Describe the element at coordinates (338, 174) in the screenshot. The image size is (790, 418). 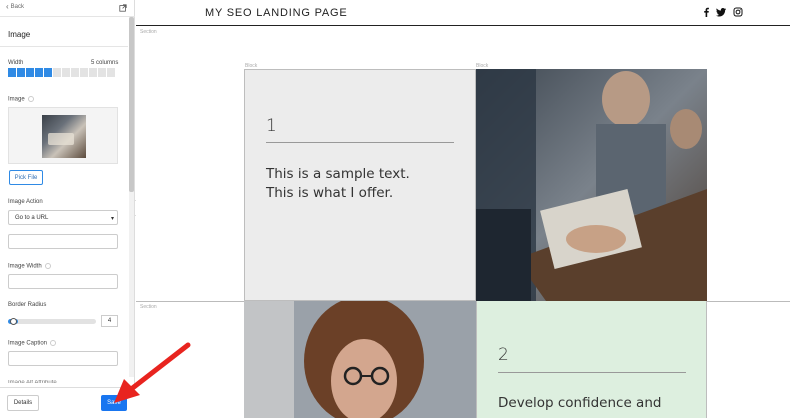
I see `block-text-line: This is a sample text.` at that location.